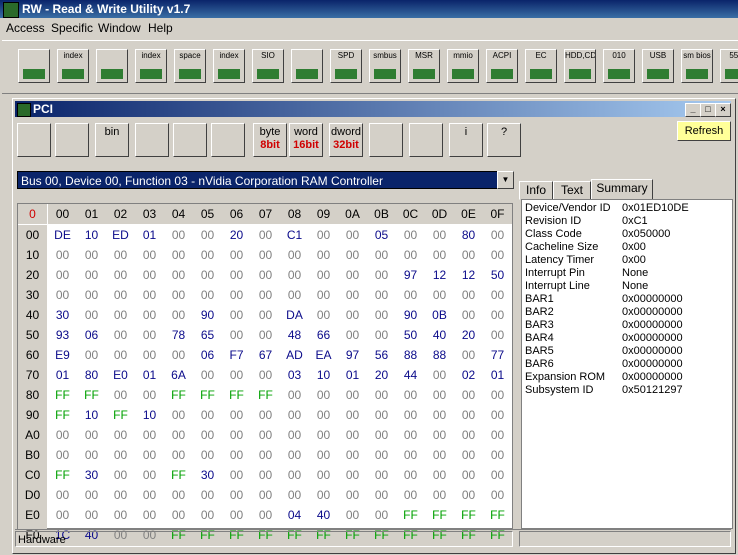 This screenshot has height=555, width=738. What do you see at coordinates (502, 66) in the screenshot?
I see `toolbar-acpi-button: ACPI` at bounding box center [502, 66].